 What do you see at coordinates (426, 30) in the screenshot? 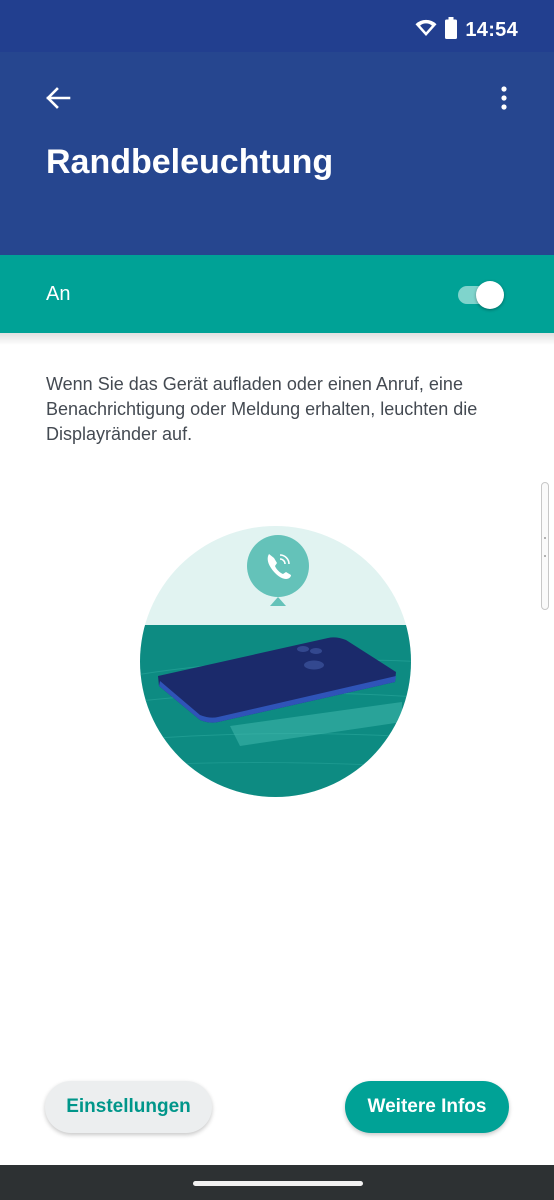
I see `wifi-icon` at bounding box center [426, 30].